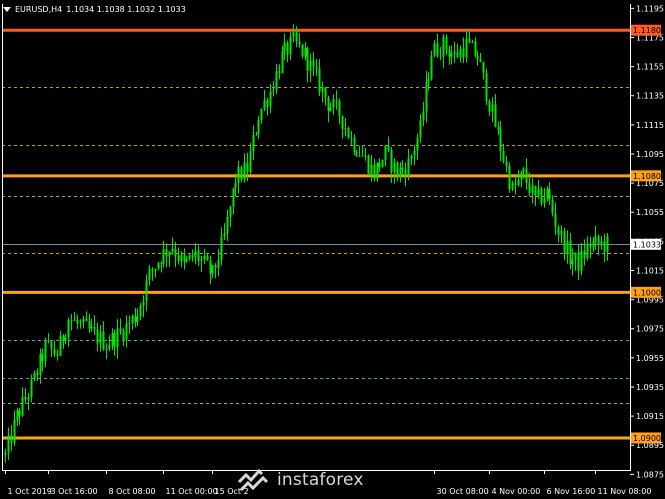  What do you see at coordinates (253, 480) in the screenshot?
I see `instaforex-logo-icon` at bounding box center [253, 480].